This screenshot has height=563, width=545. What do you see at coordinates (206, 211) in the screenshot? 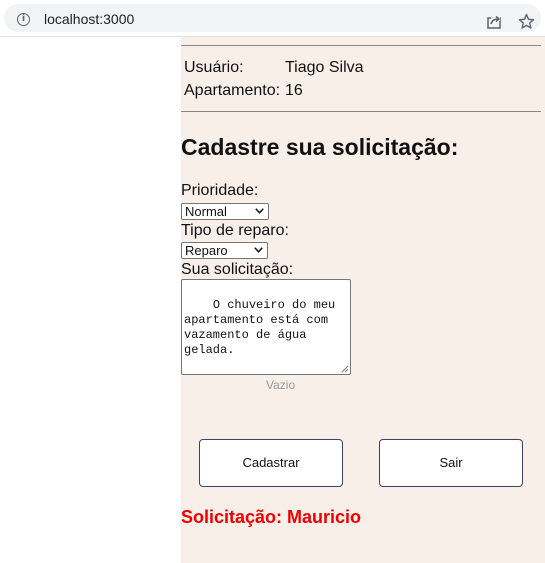
I see `priority-selected-value: Normal` at bounding box center [206, 211].